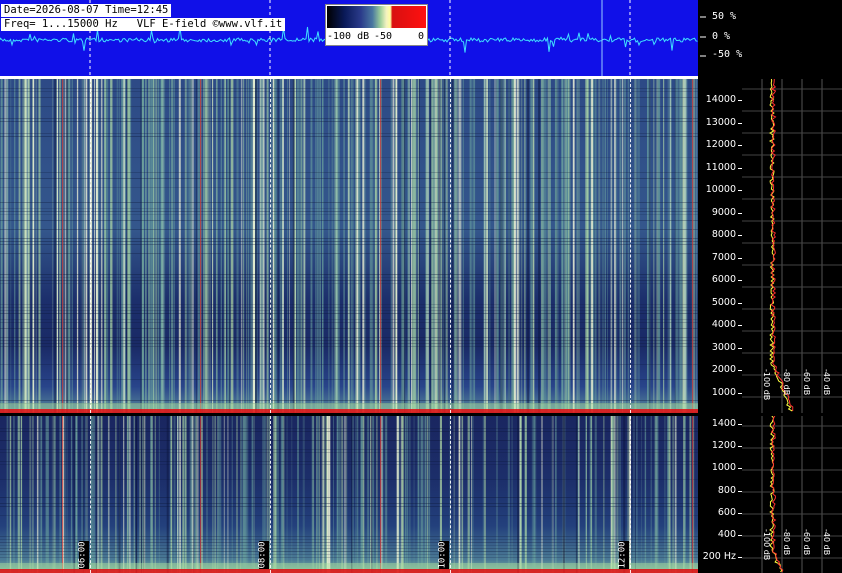 This screenshot has height=573, width=842. Describe the element at coordinates (724, 16) in the screenshot. I see `scale-50-label: 50 %` at that location.